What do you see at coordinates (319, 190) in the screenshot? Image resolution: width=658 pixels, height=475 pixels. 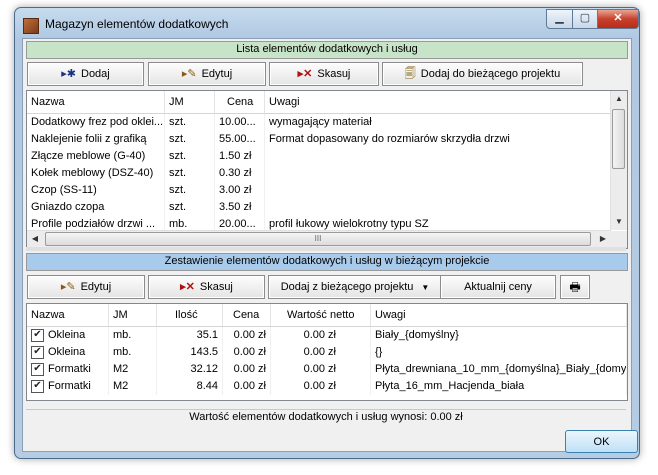 I see `table-row: Czop (SS-11) szt. 3.00 zł` at bounding box center [319, 190].